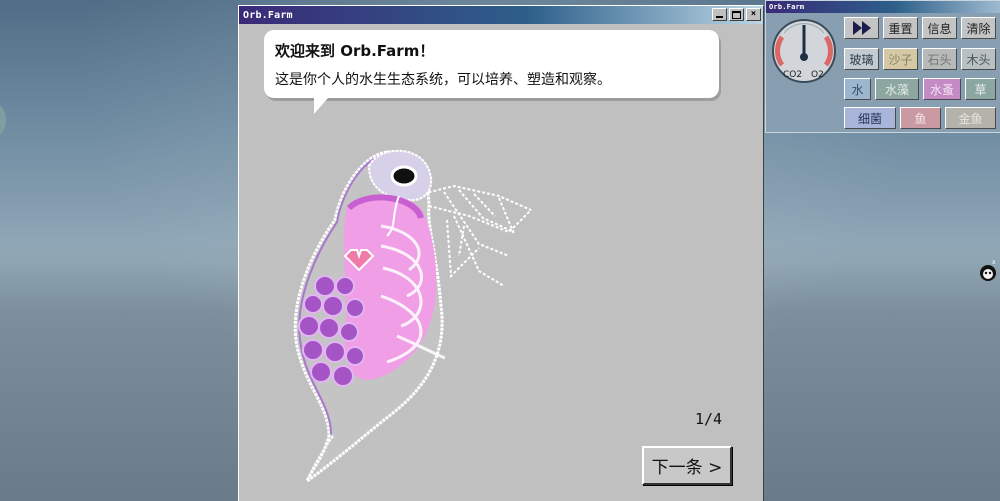  I want to click on material-bacteria-button: 细菌, so click(870, 118).